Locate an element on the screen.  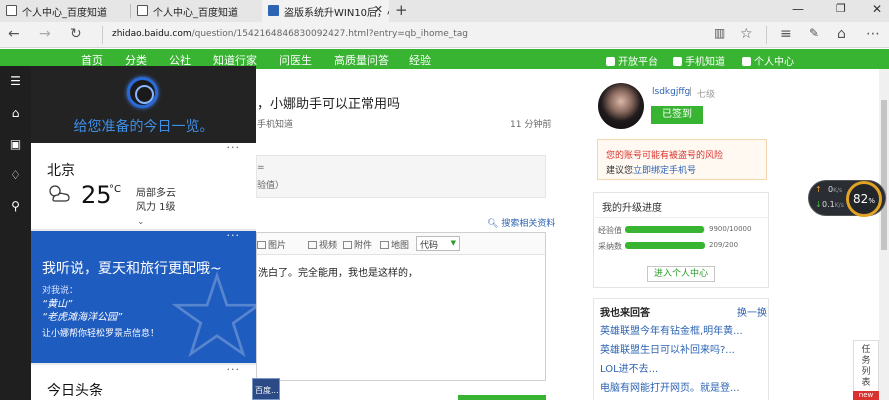
upload-arrow-icon: ↑ is located at coordinates (818, 189).